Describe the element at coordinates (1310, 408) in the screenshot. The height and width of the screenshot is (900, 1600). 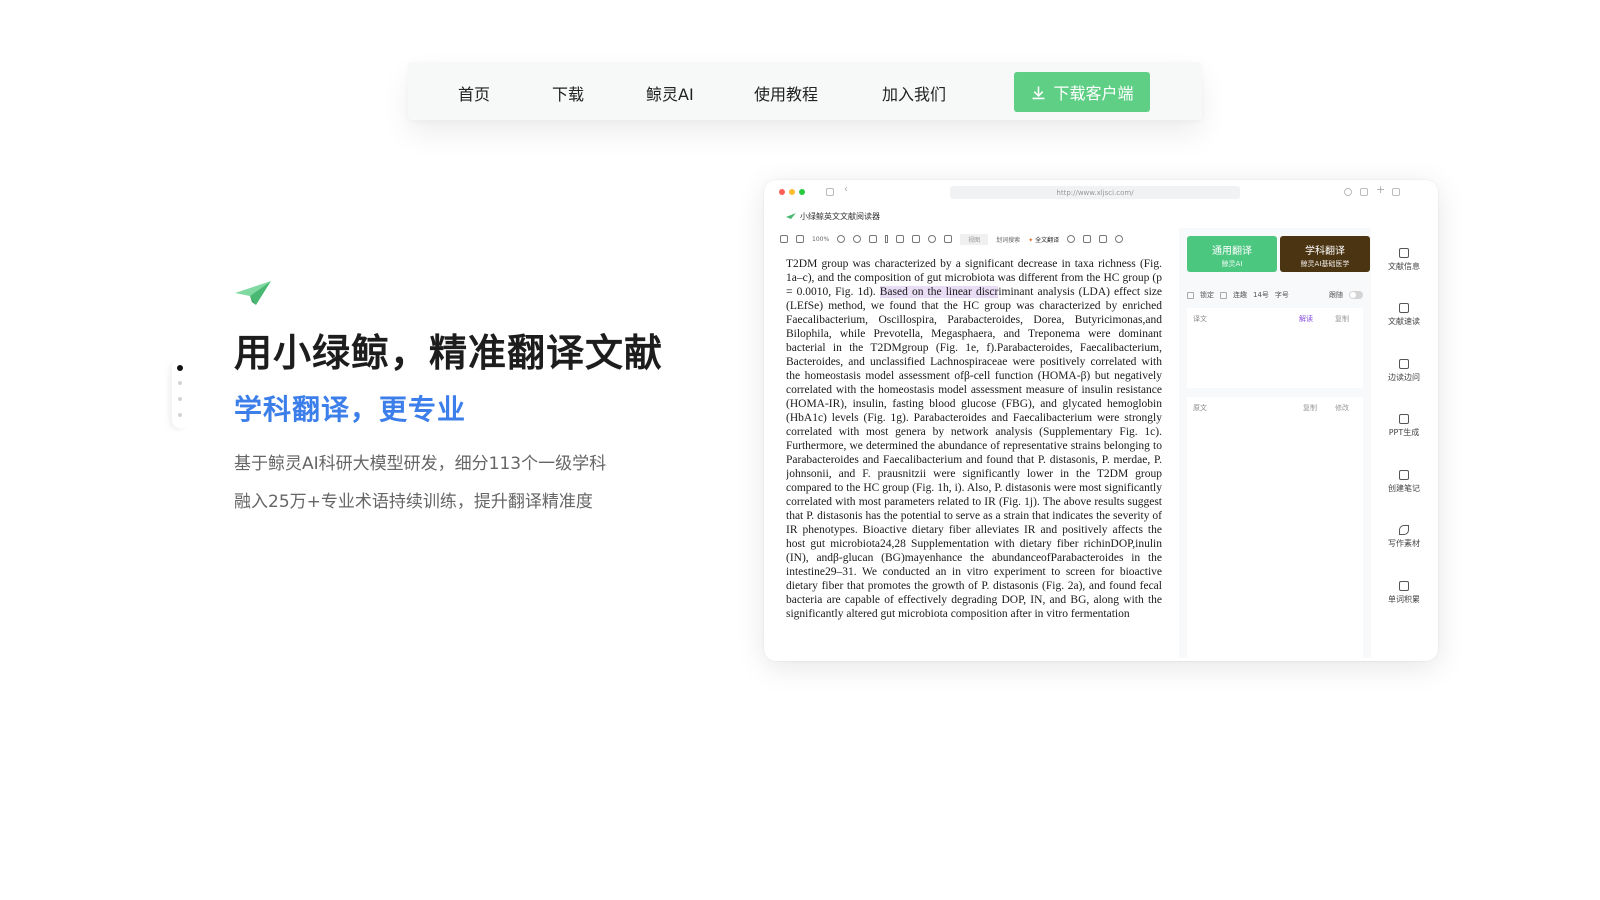
I see `copy-original-button: 复制` at that location.